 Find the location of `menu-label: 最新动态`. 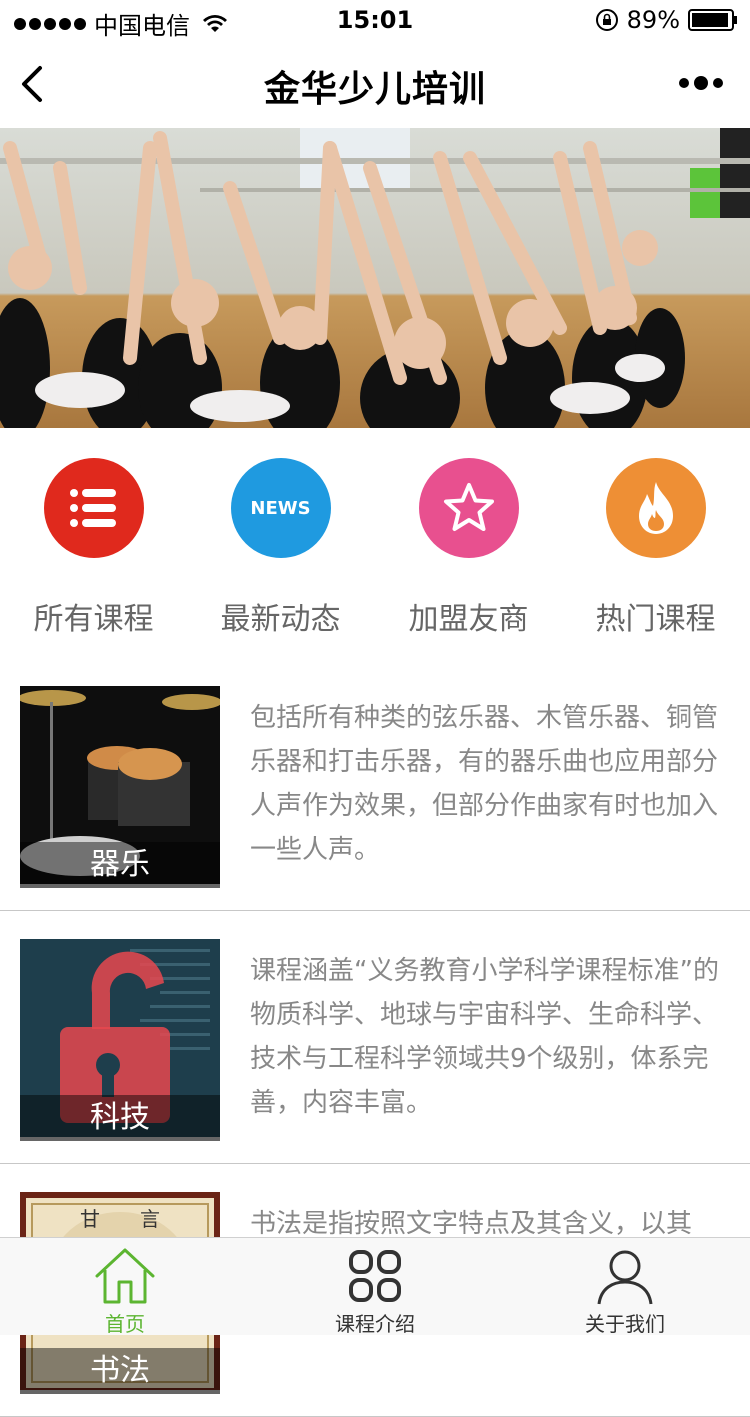

menu-label: 最新动态 is located at coordinates (280, 619).